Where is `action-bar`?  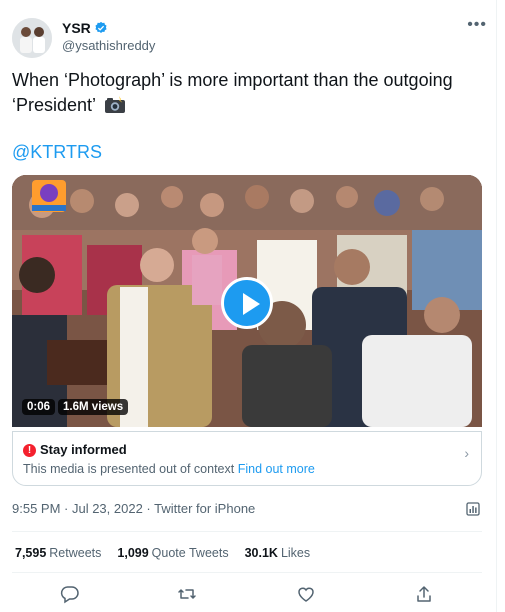 action-bar is located at coordinates (248, 595).